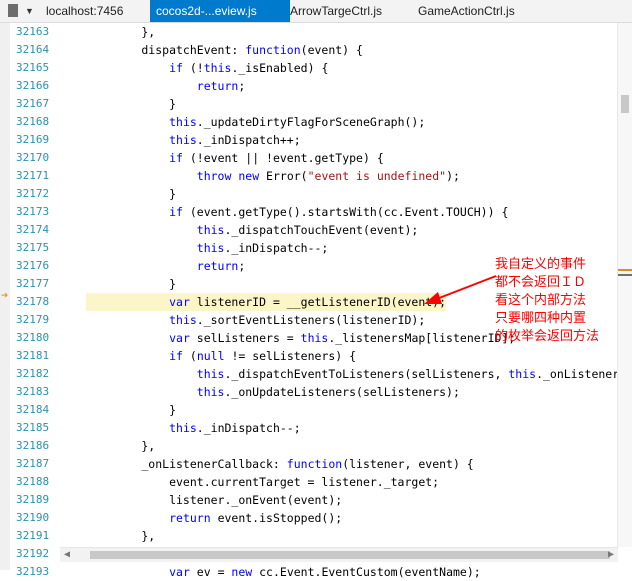 The width and height of the screenshot is (632, 581). What do you see at coordinates (309, 428) in the screenshot?
I see `code-line: 32185 this._inDispatch--;` at bounding box center [309, 428].